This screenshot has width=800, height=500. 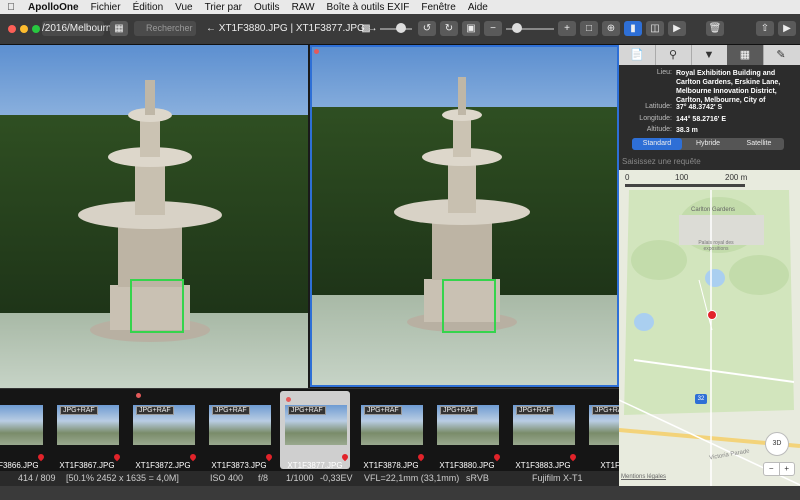 What do you see at coordinates (36, 29) in the screenshot?
I see `zoom-window-button` at bounding box center [36, 29].